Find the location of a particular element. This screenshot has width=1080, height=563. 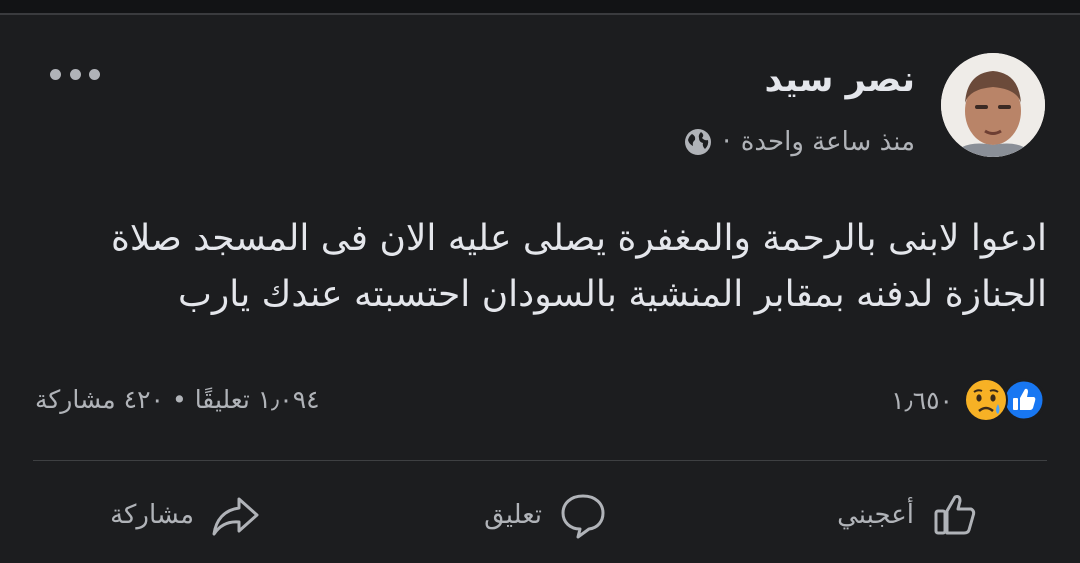

comment-bubble-icon is located at coordinates (583, 516).